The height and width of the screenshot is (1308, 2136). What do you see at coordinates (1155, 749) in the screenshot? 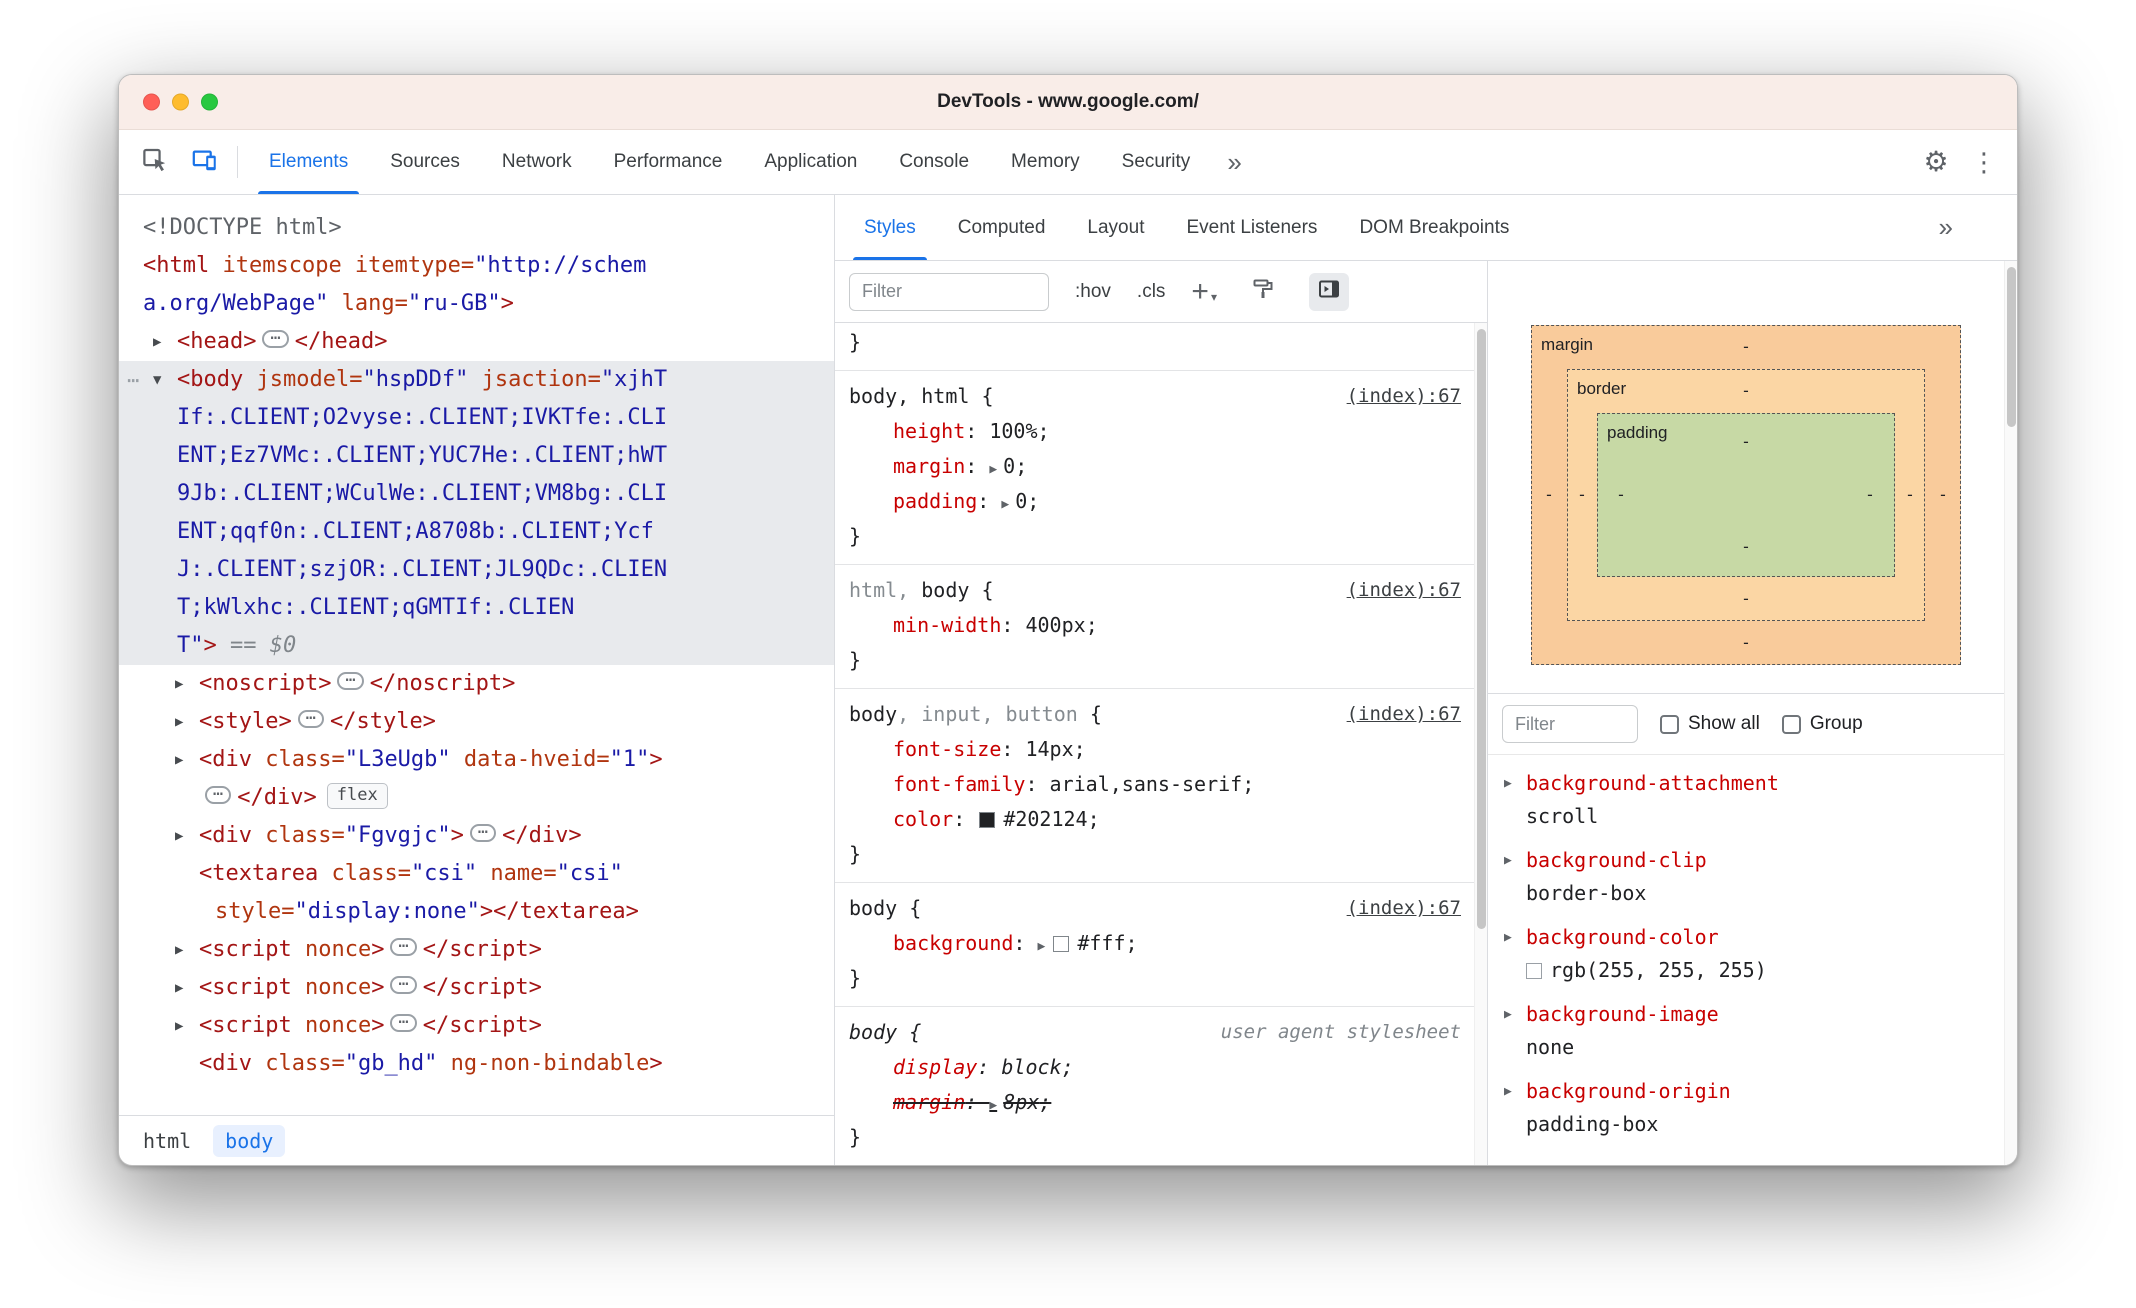
I see `style-property: font-size: 14px;` at bounding box center [1155, 749].